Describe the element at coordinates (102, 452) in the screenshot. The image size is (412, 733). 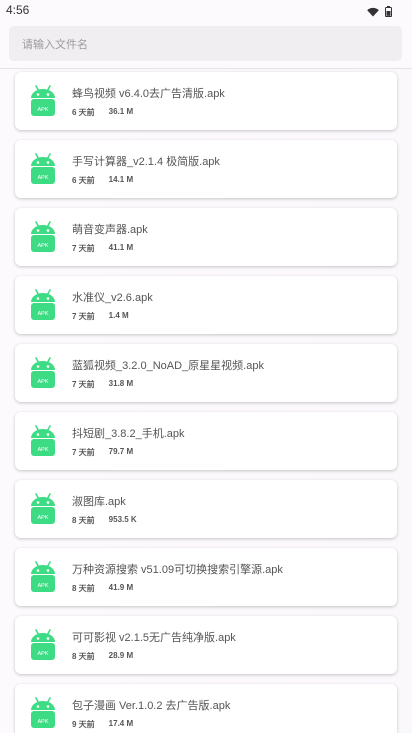
I see `file-meta: 7 天前 79.7 M` at that location.